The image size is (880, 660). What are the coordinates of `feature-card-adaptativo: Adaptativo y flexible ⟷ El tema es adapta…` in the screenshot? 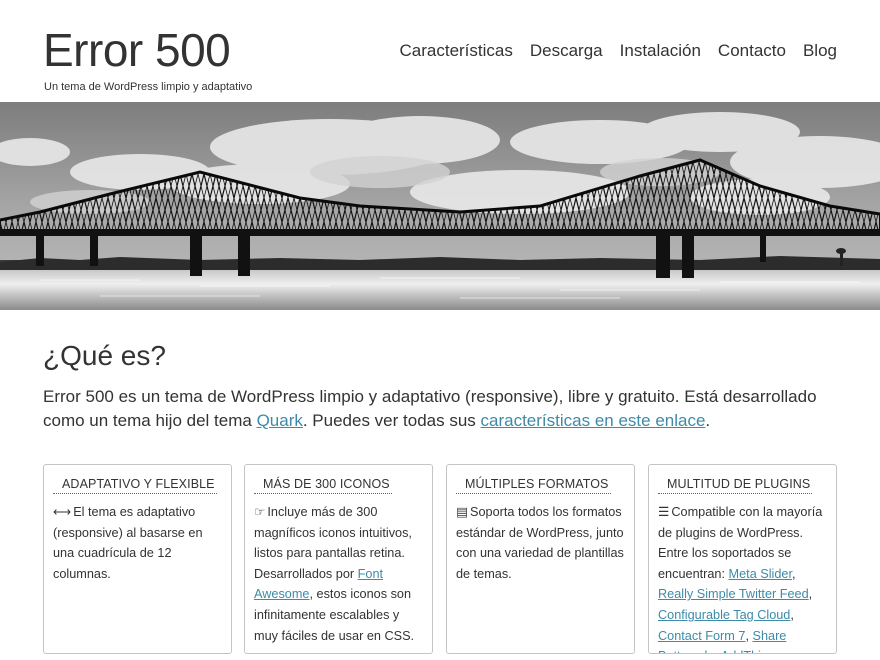 It's located at (137, 559).